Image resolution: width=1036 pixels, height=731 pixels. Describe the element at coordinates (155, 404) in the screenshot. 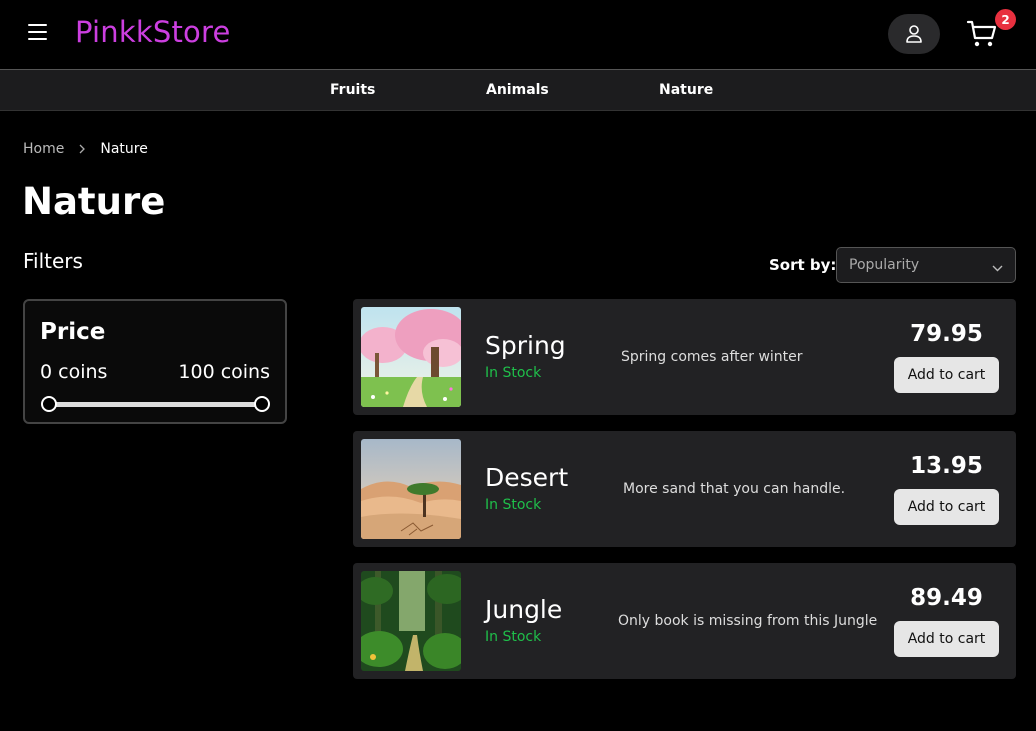

I see `price-range-slider` at that location.